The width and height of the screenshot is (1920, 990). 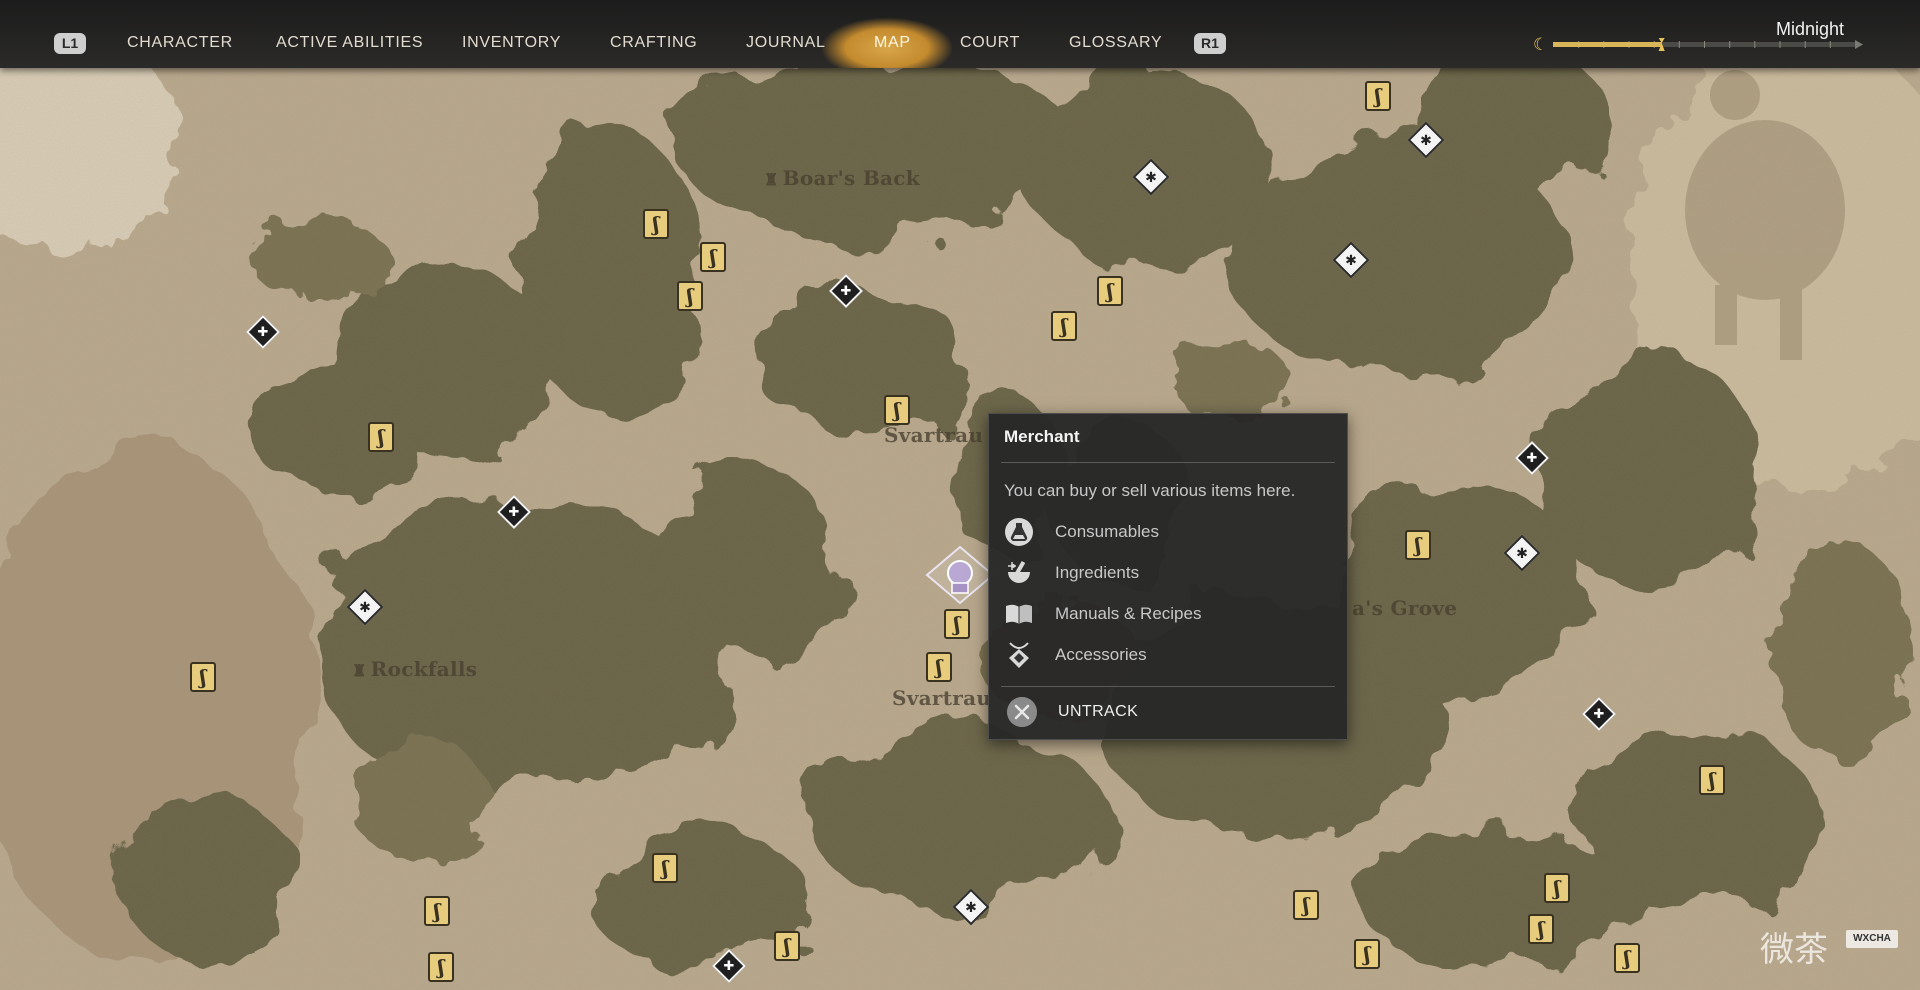 I want to click on tooltip-item: Consumables, so click(x=1164, y=534).